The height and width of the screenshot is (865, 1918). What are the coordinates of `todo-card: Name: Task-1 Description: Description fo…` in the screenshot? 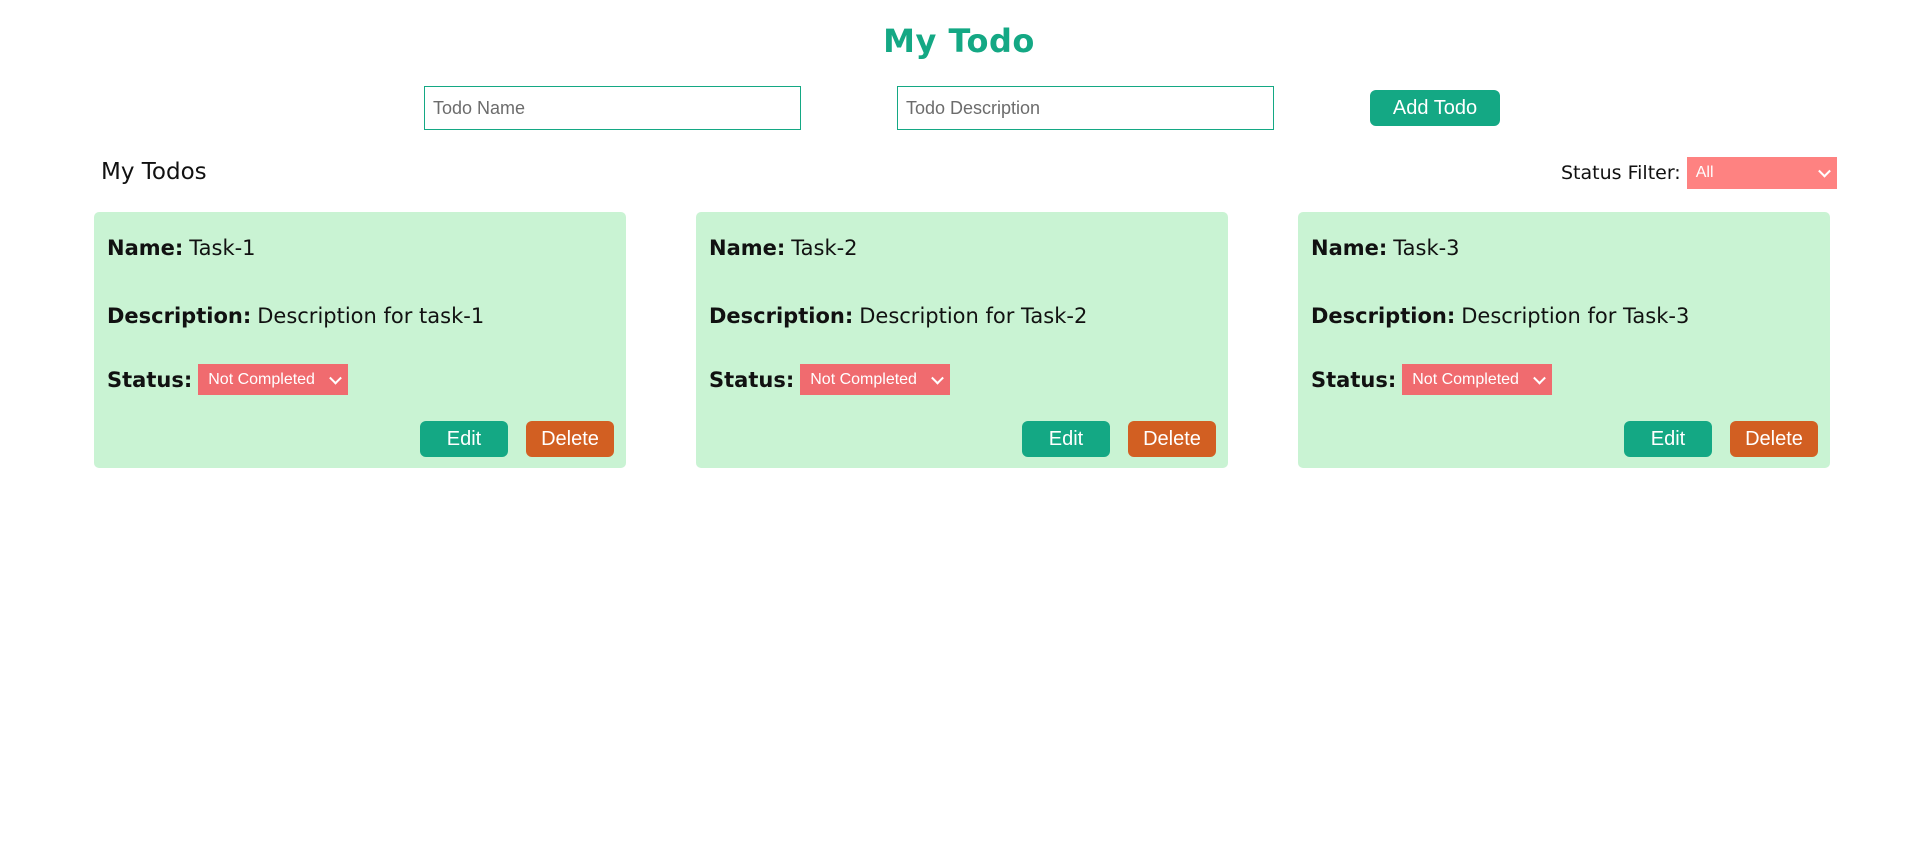 It's located at (360, 340).